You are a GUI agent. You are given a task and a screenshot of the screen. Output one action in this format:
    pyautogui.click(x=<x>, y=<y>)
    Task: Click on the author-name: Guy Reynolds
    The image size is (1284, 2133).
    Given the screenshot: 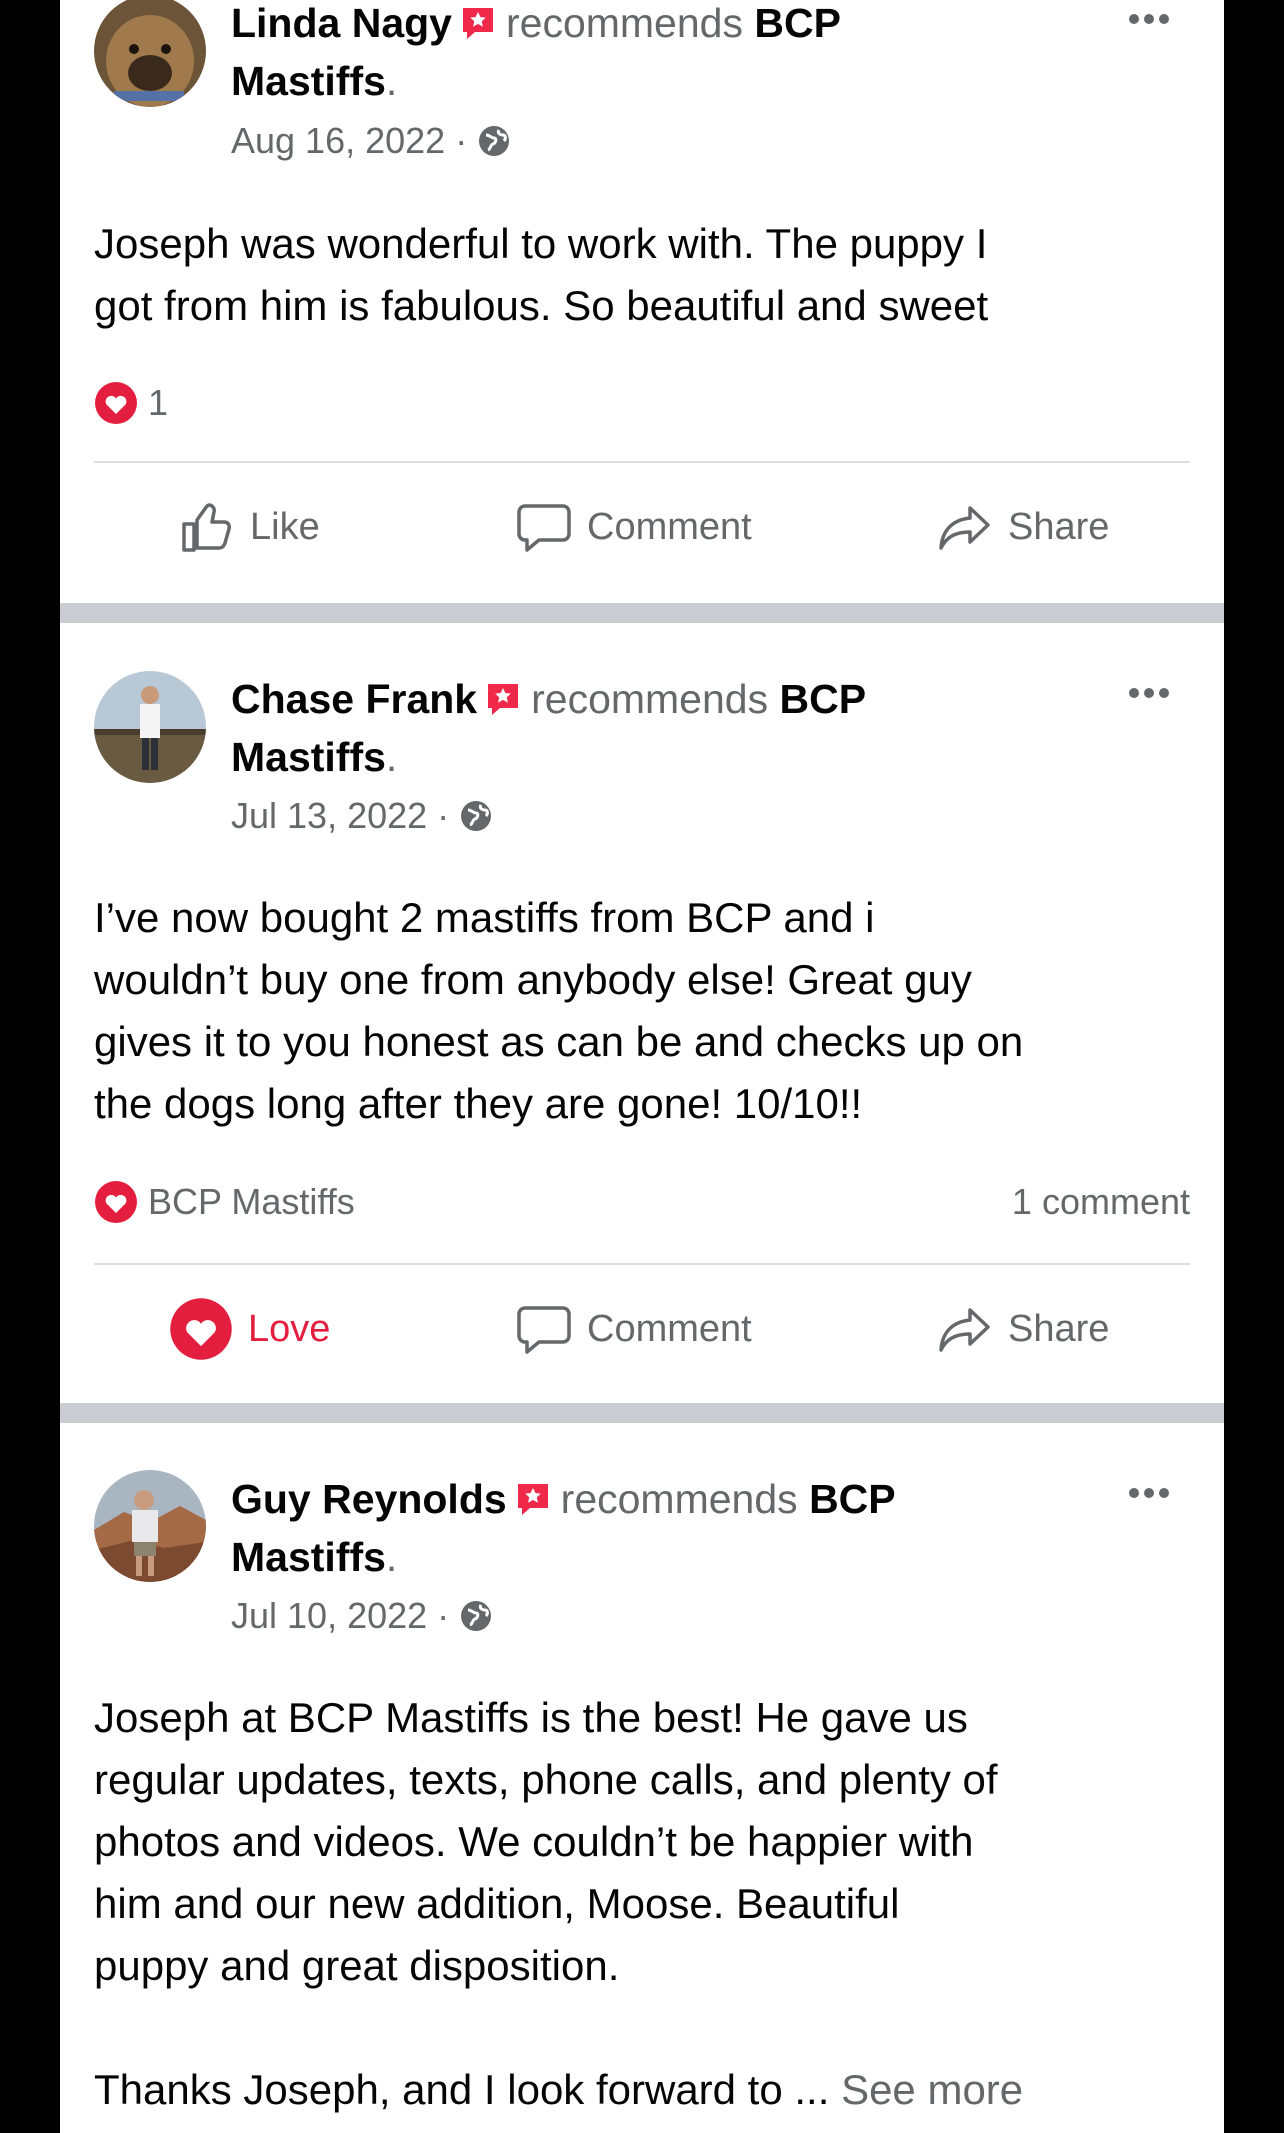 What is the action you would take?
    pyautogui.click(x=369, y=1499)
    